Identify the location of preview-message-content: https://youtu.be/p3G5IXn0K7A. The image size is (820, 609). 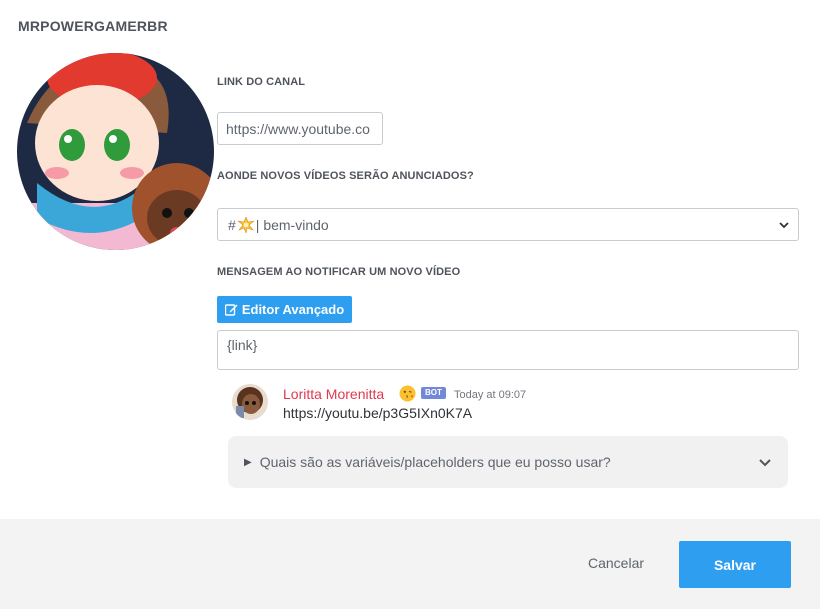
(378, 413).